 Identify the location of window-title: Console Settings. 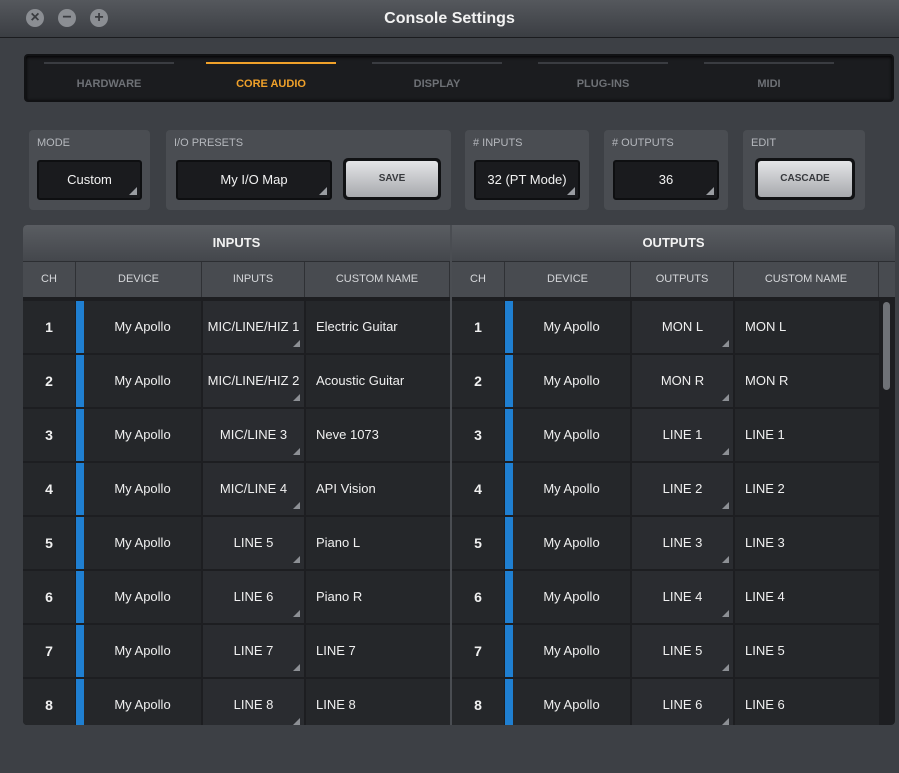
(449, 18).